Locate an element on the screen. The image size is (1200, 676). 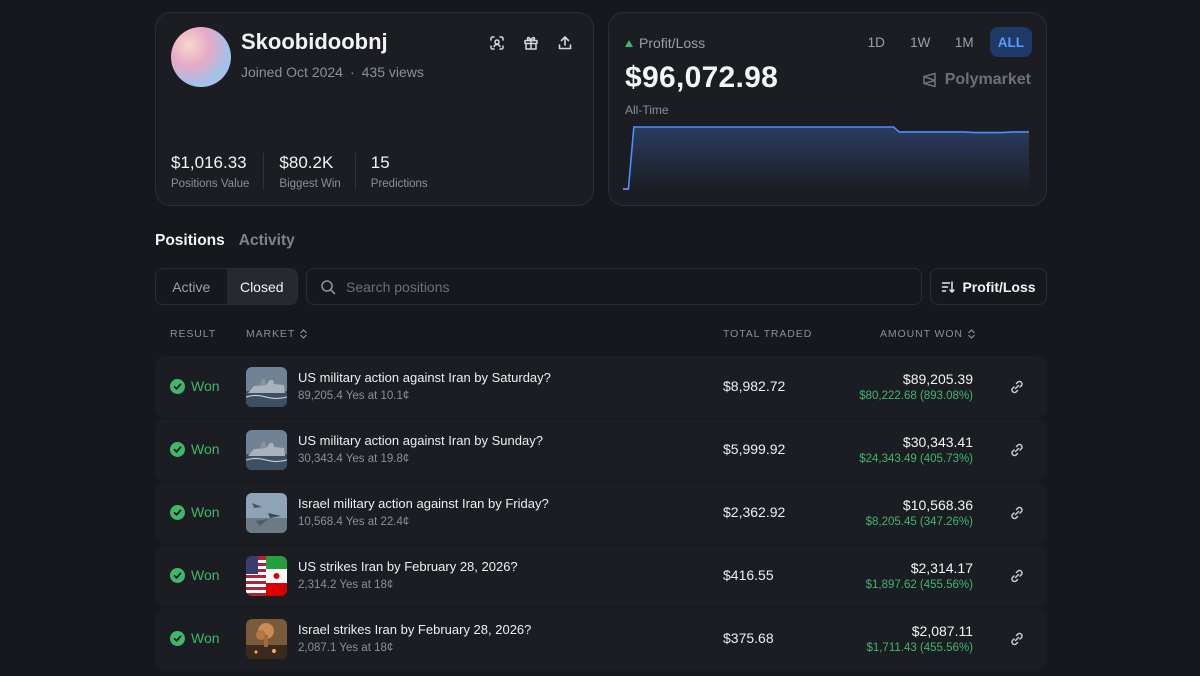
profile-actions is located at coordinates (531, 43).